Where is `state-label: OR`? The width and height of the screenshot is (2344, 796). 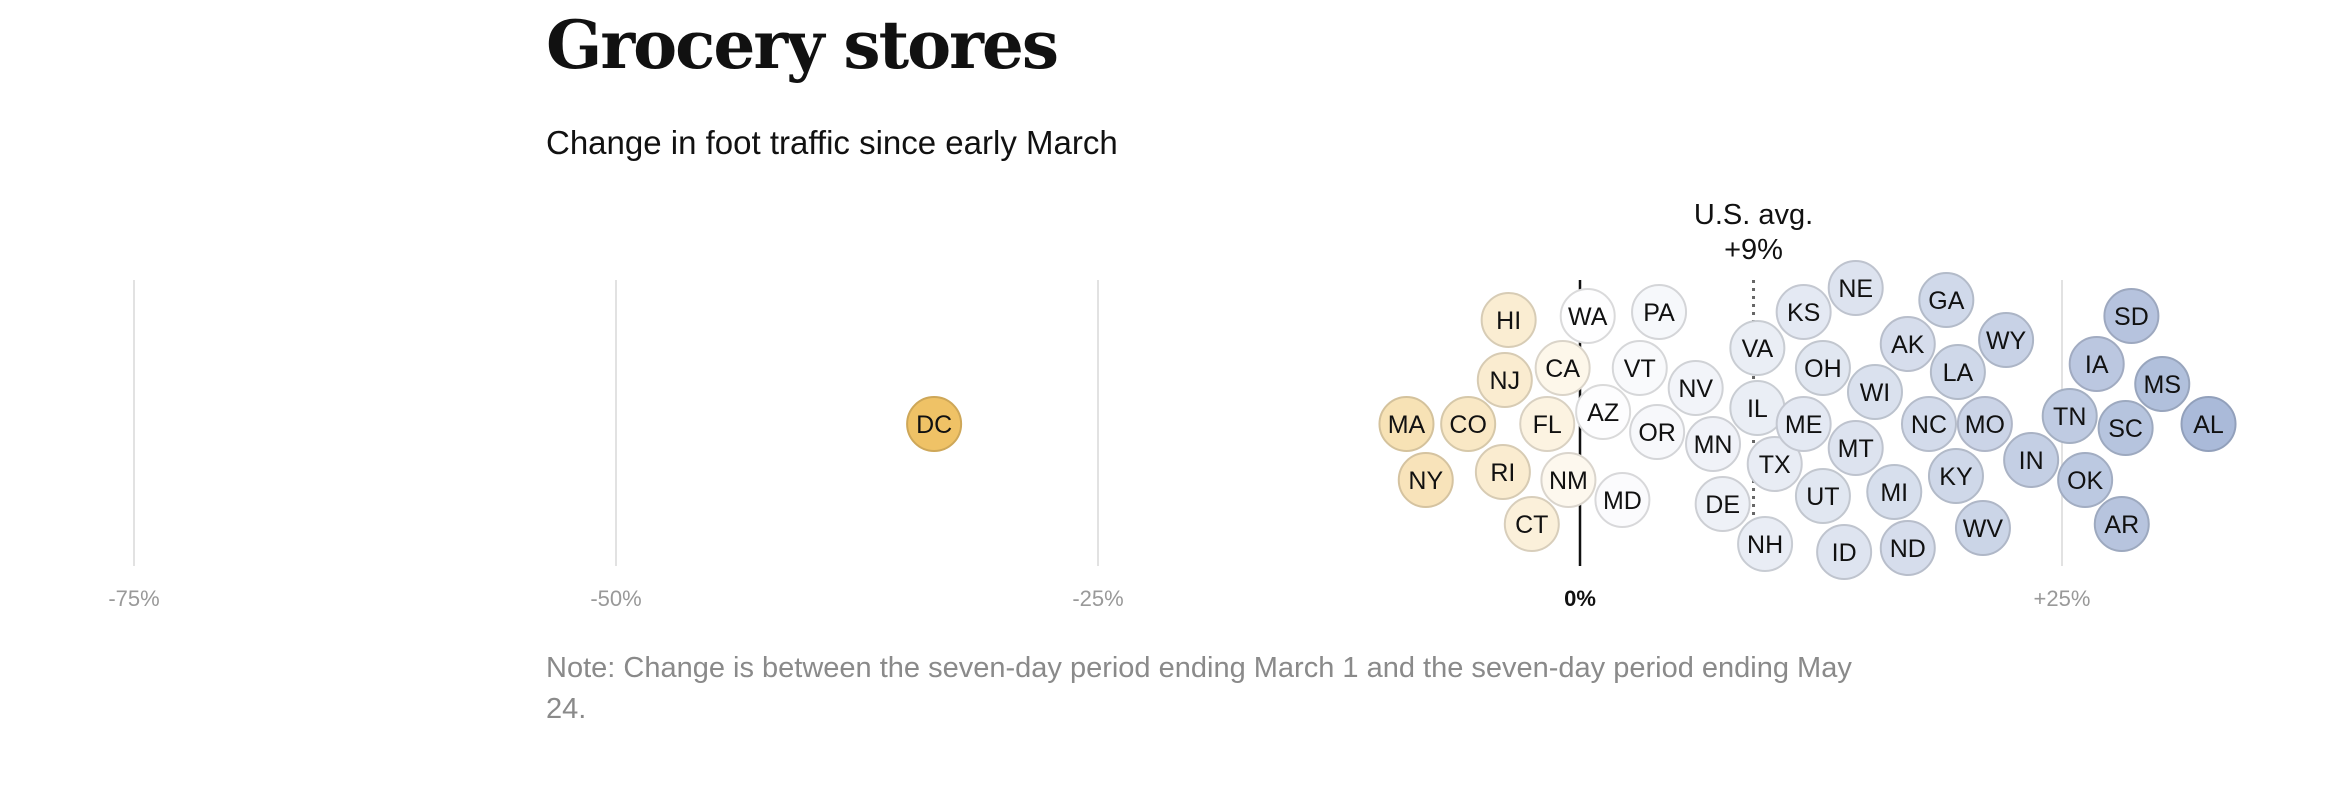
state-label: OR is located at coordinates (1657, 433).